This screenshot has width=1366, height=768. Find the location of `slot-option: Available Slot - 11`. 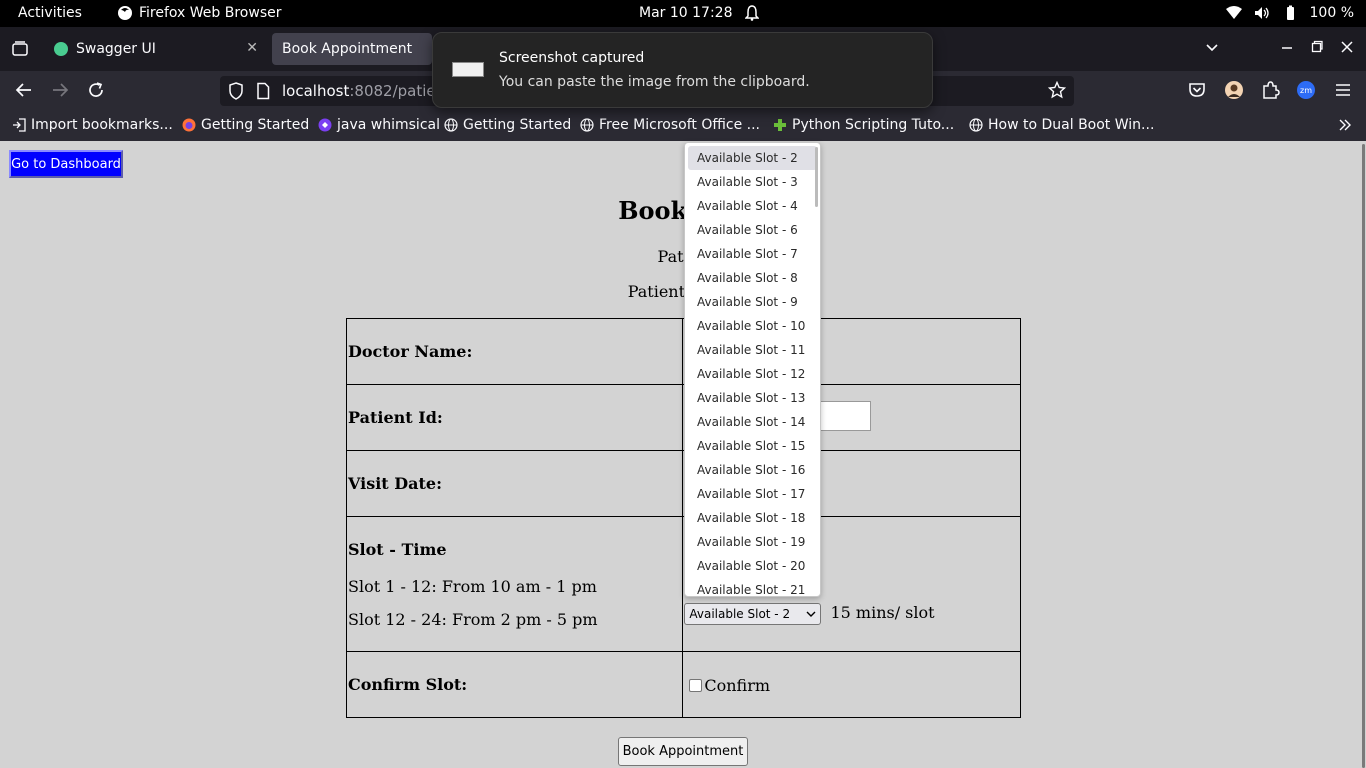

slot-option: Available Slot - 11 is located at coordinates (752, 350).